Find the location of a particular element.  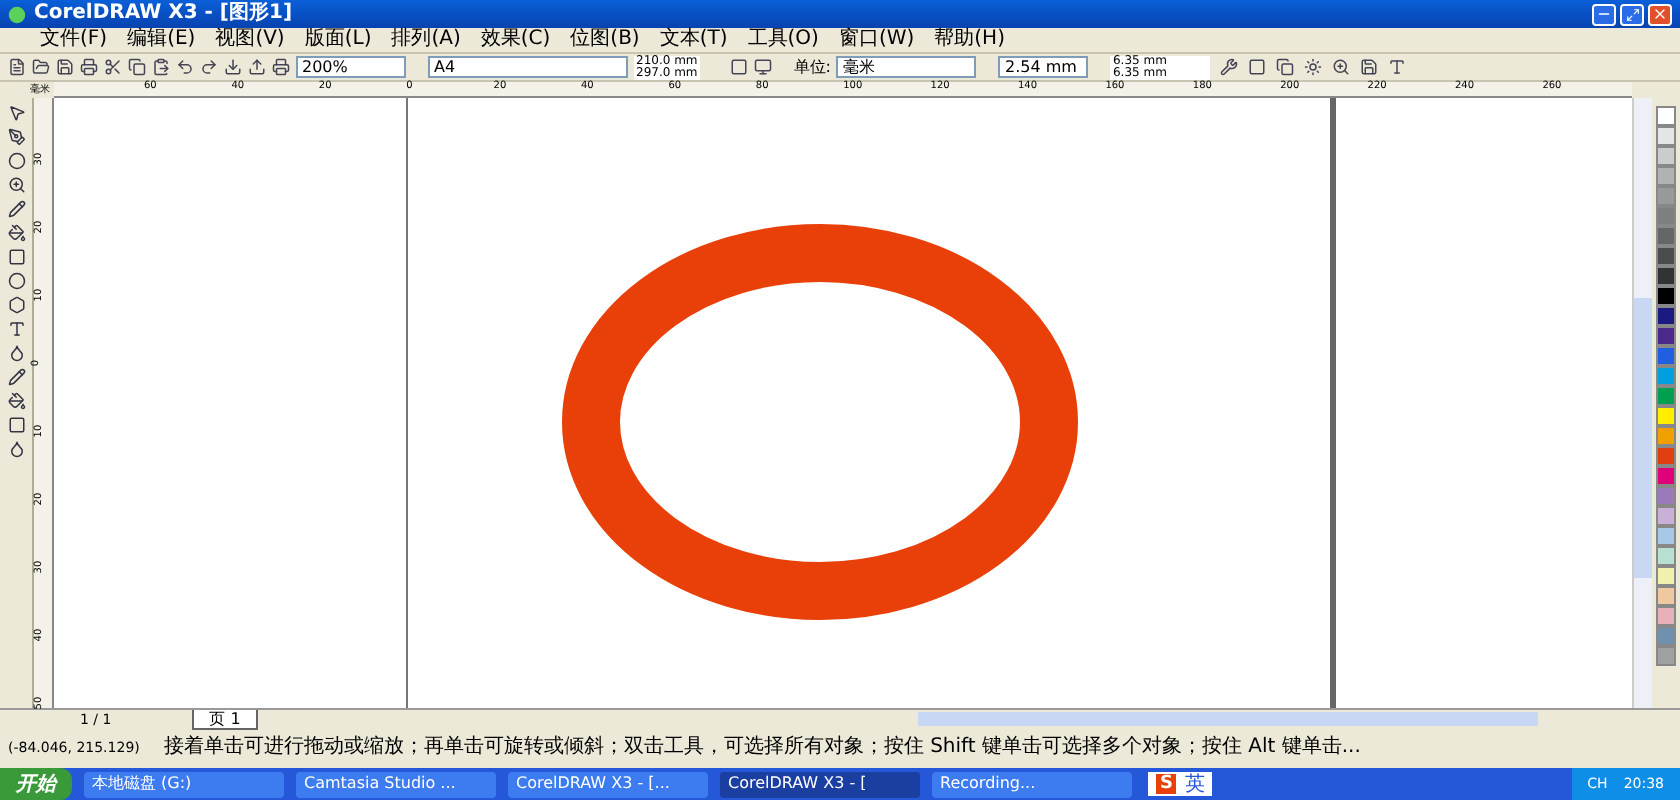

menu-item: 编辑(E) is located at coordinates (161, 40).